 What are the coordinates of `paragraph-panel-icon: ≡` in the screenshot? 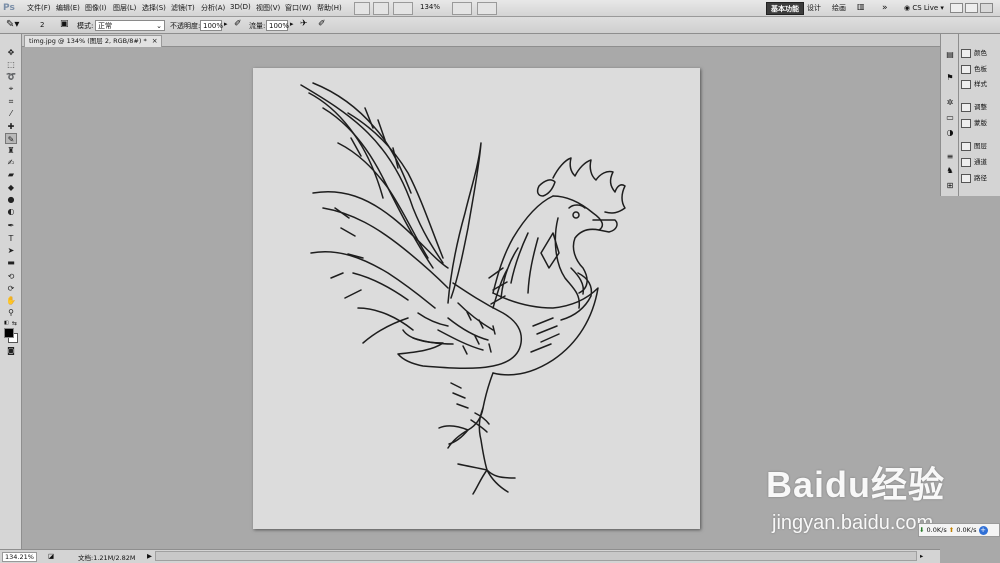 It's located at (950, 156).